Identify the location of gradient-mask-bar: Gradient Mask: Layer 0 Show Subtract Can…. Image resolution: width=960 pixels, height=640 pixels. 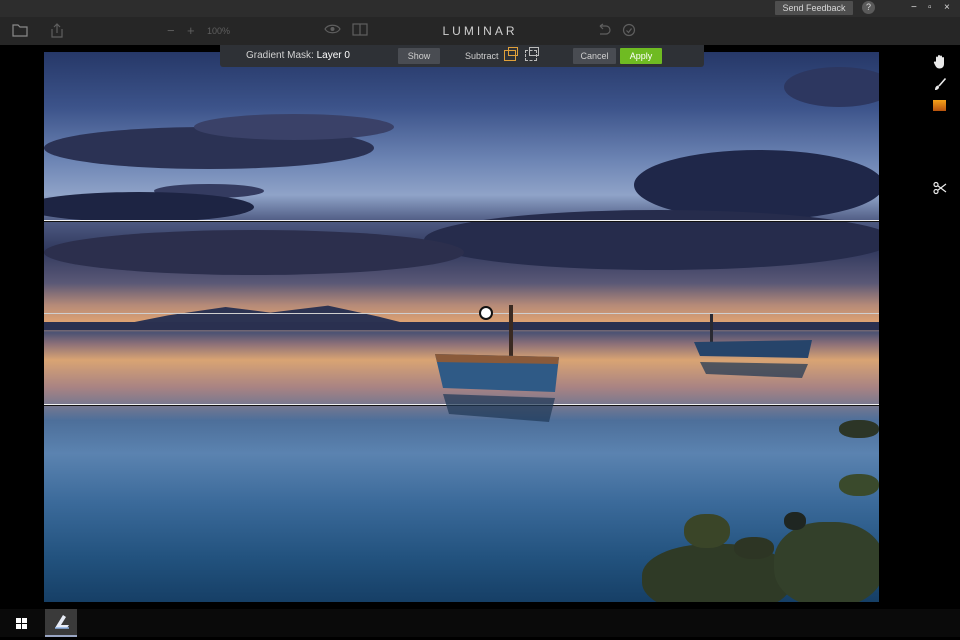
(462, 56).